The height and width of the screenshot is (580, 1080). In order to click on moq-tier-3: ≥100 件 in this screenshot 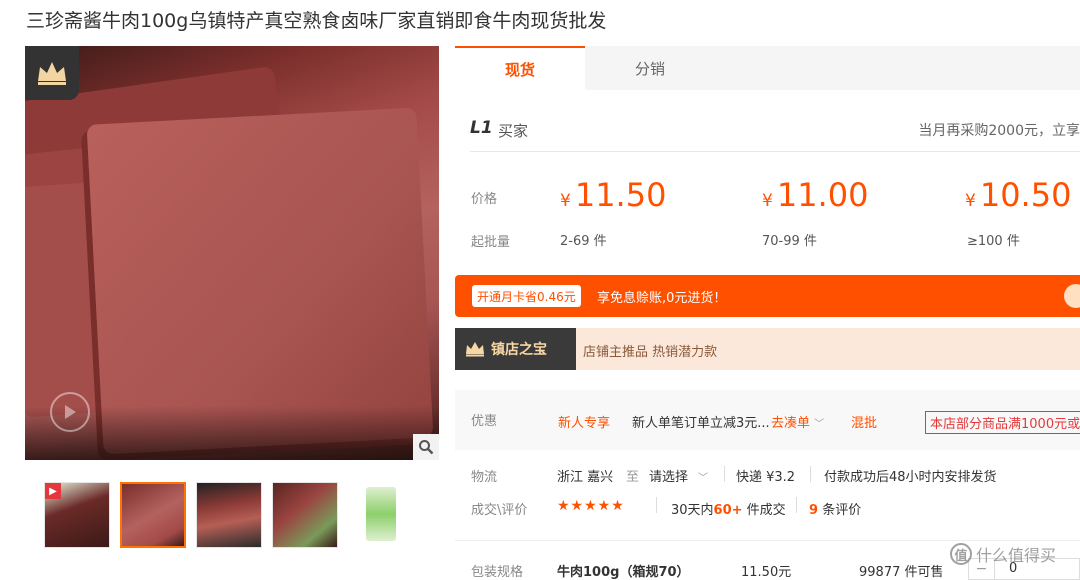, I will do `click(993, 241)`.